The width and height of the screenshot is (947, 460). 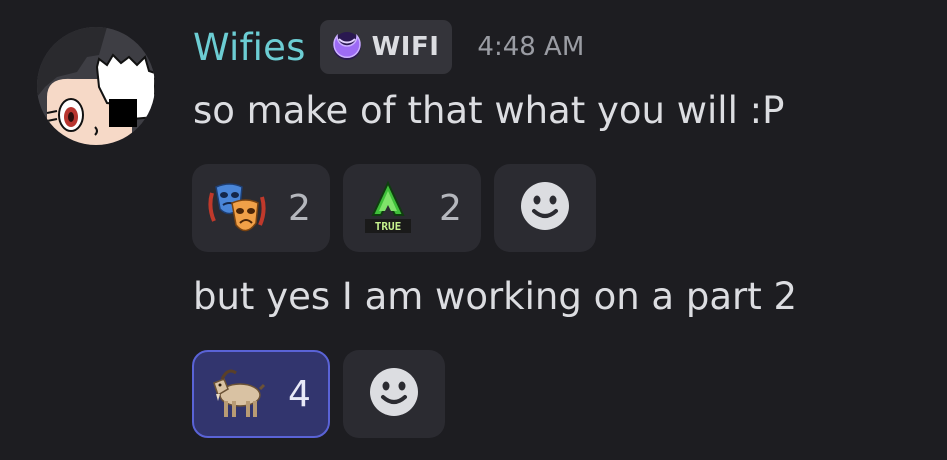 I want to click on performing-arts-emoji, so click(x=237, y=208).